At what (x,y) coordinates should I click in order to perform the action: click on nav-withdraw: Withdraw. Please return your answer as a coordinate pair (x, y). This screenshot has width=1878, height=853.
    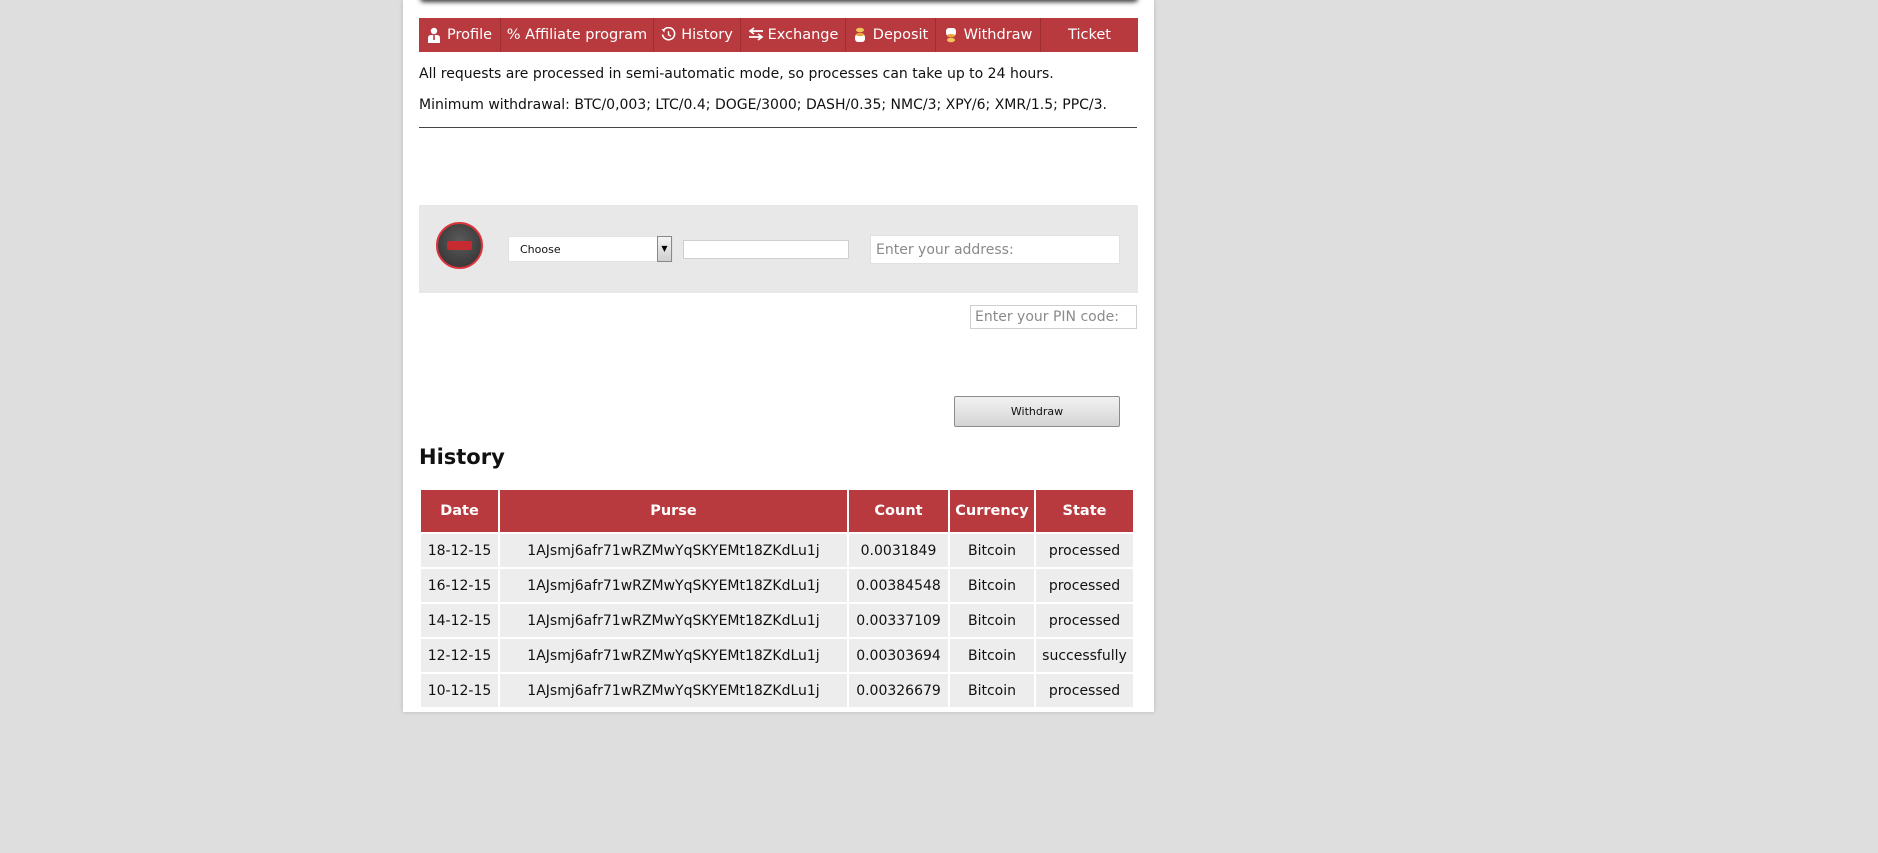
    Looking at the image, I should click on (988, 35).